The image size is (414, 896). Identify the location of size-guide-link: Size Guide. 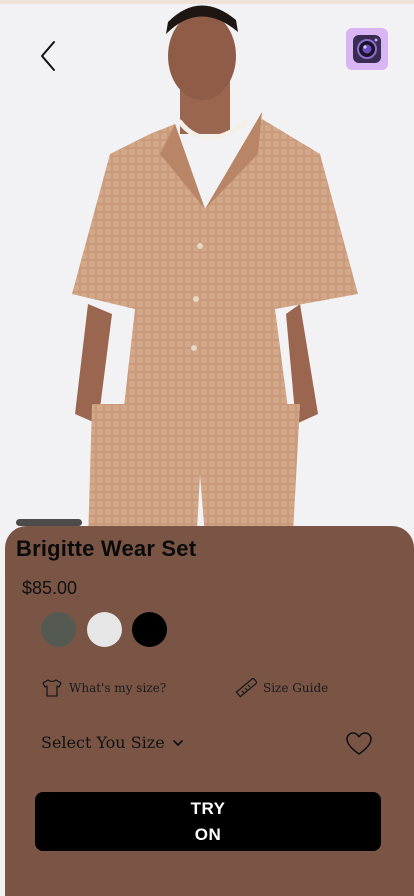
(281, 688).